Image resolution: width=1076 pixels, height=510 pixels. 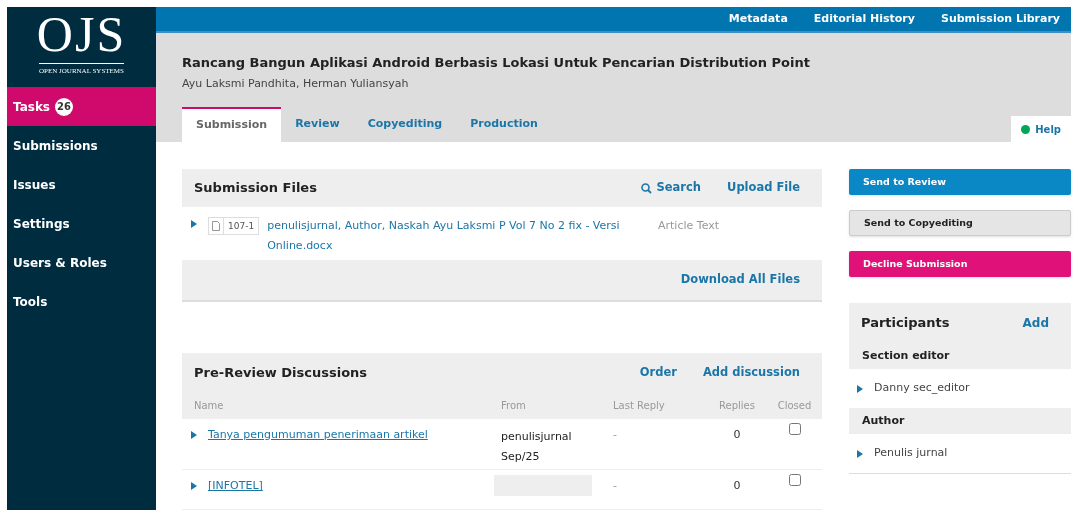 I want to click on participant-name: Danny sec_editor, so click(x=922, y=388).